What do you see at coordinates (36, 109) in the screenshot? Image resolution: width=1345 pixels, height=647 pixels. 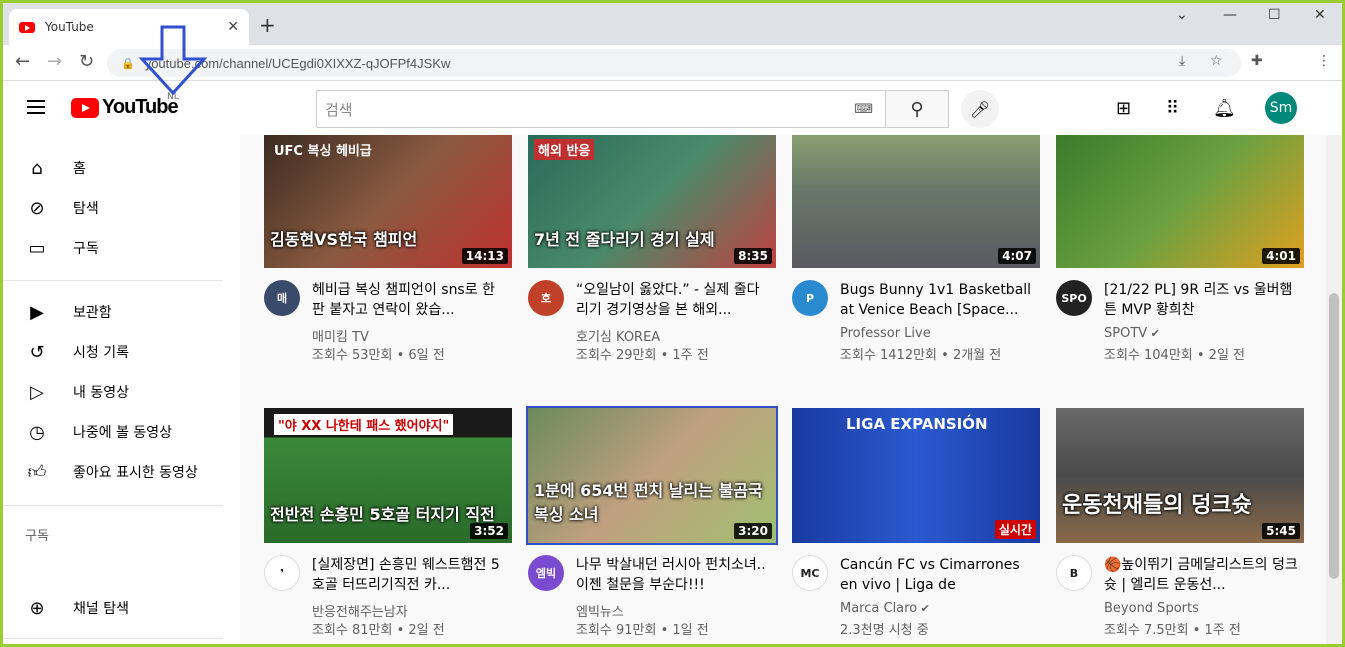 I see `hamburger-menu-icon` at bounding box center [36, 109].